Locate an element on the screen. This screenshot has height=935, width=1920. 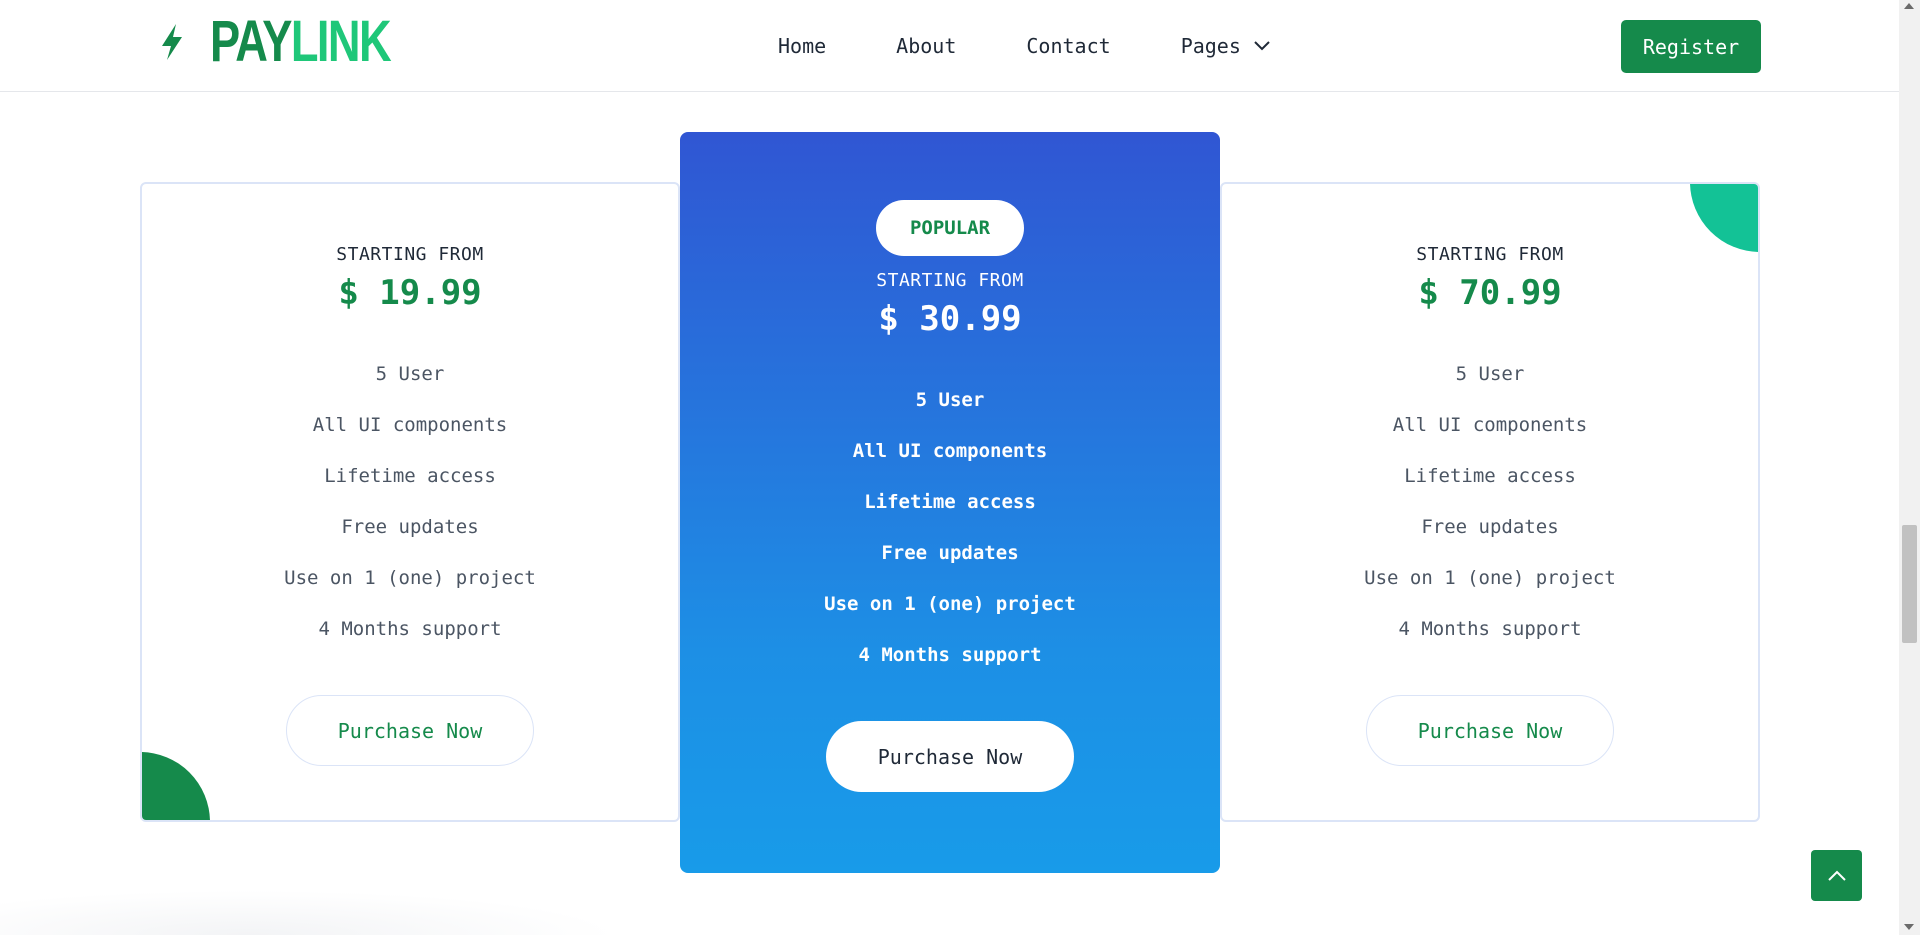
decorative-blur is located at coordinates (310, 912).